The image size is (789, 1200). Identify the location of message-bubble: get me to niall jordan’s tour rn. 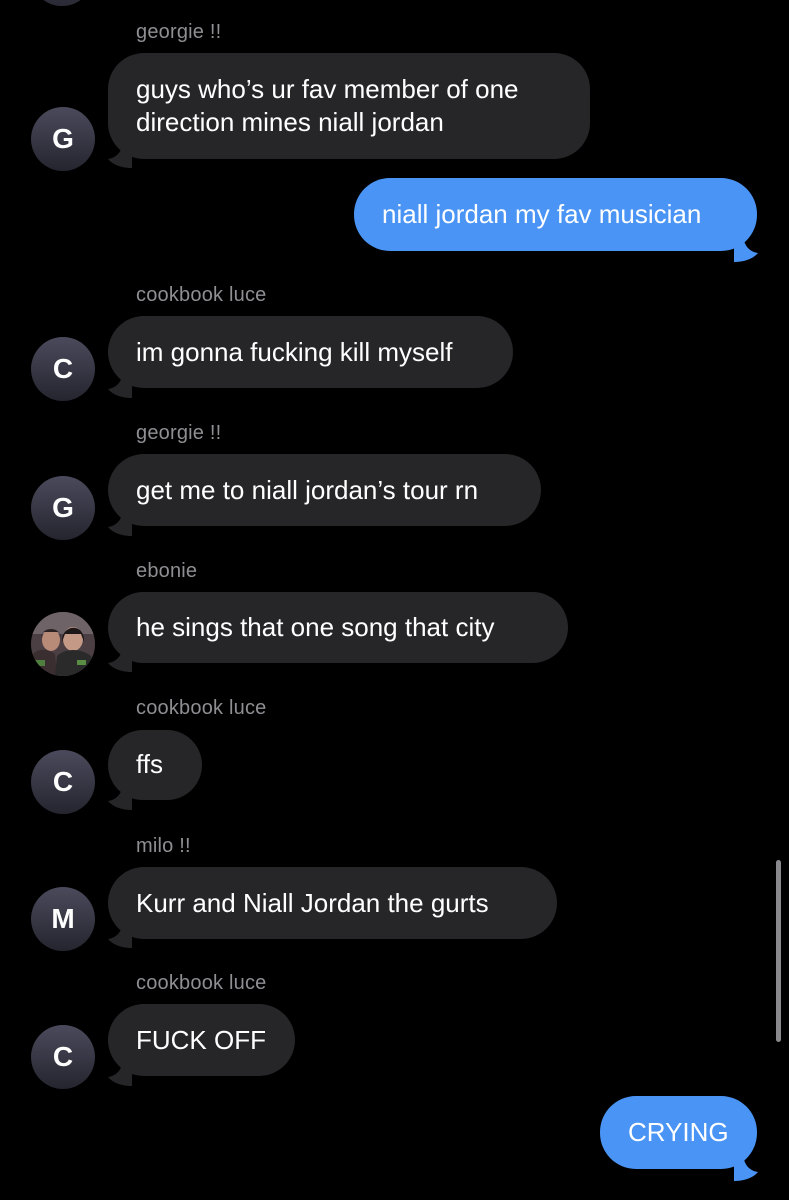
(324, 490).